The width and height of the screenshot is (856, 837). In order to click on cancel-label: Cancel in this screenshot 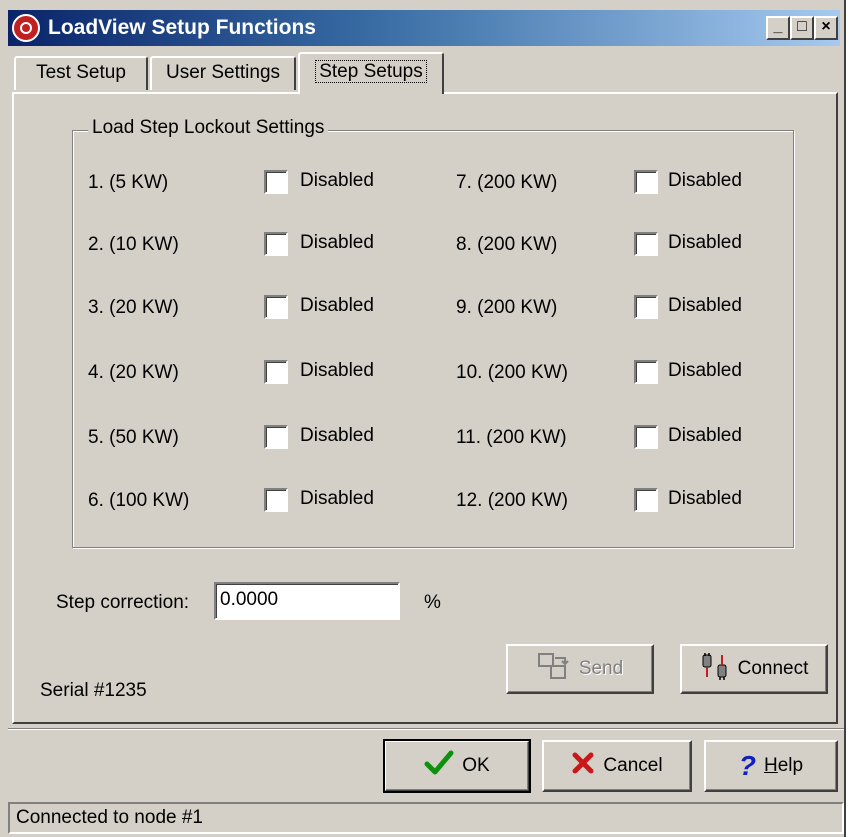, I will do `click(633, 765)`.